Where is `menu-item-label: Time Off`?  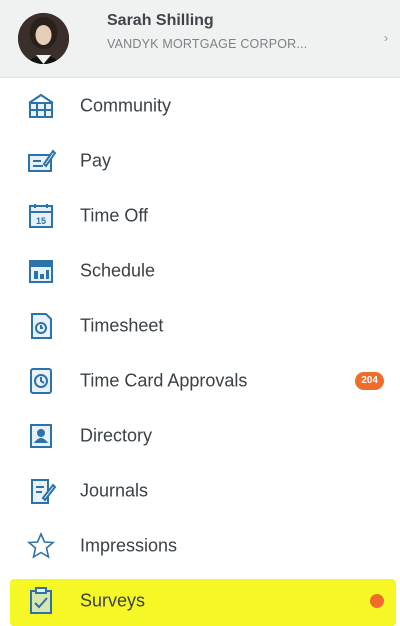 menu-item-label: Time Off is located at coordinates (114, 215).